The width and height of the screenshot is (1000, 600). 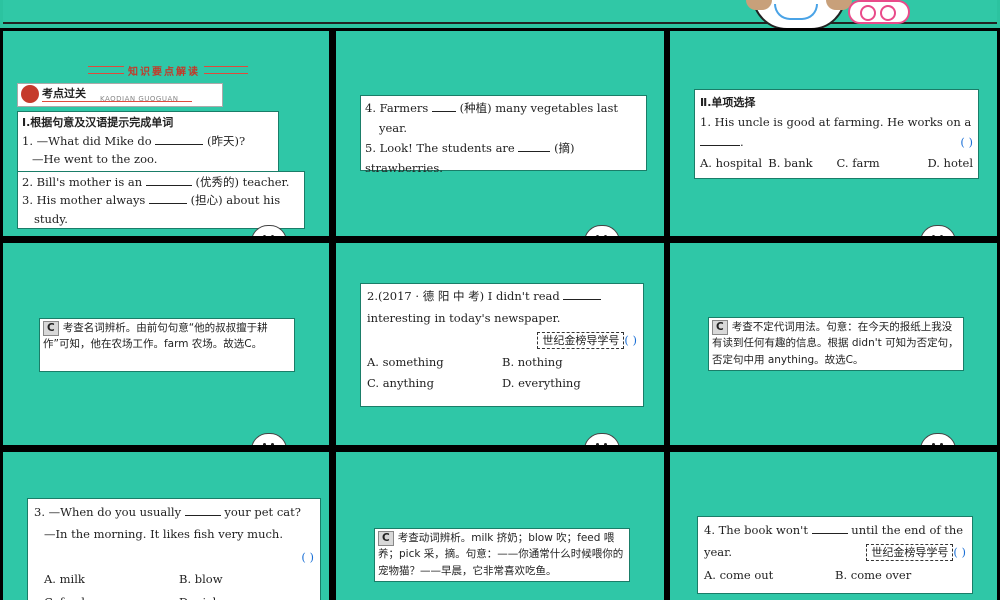 What do you see at coordinates (111, 579) in the screenshot?
I see `option-a: A. milk` at bounding box center [111, 579].